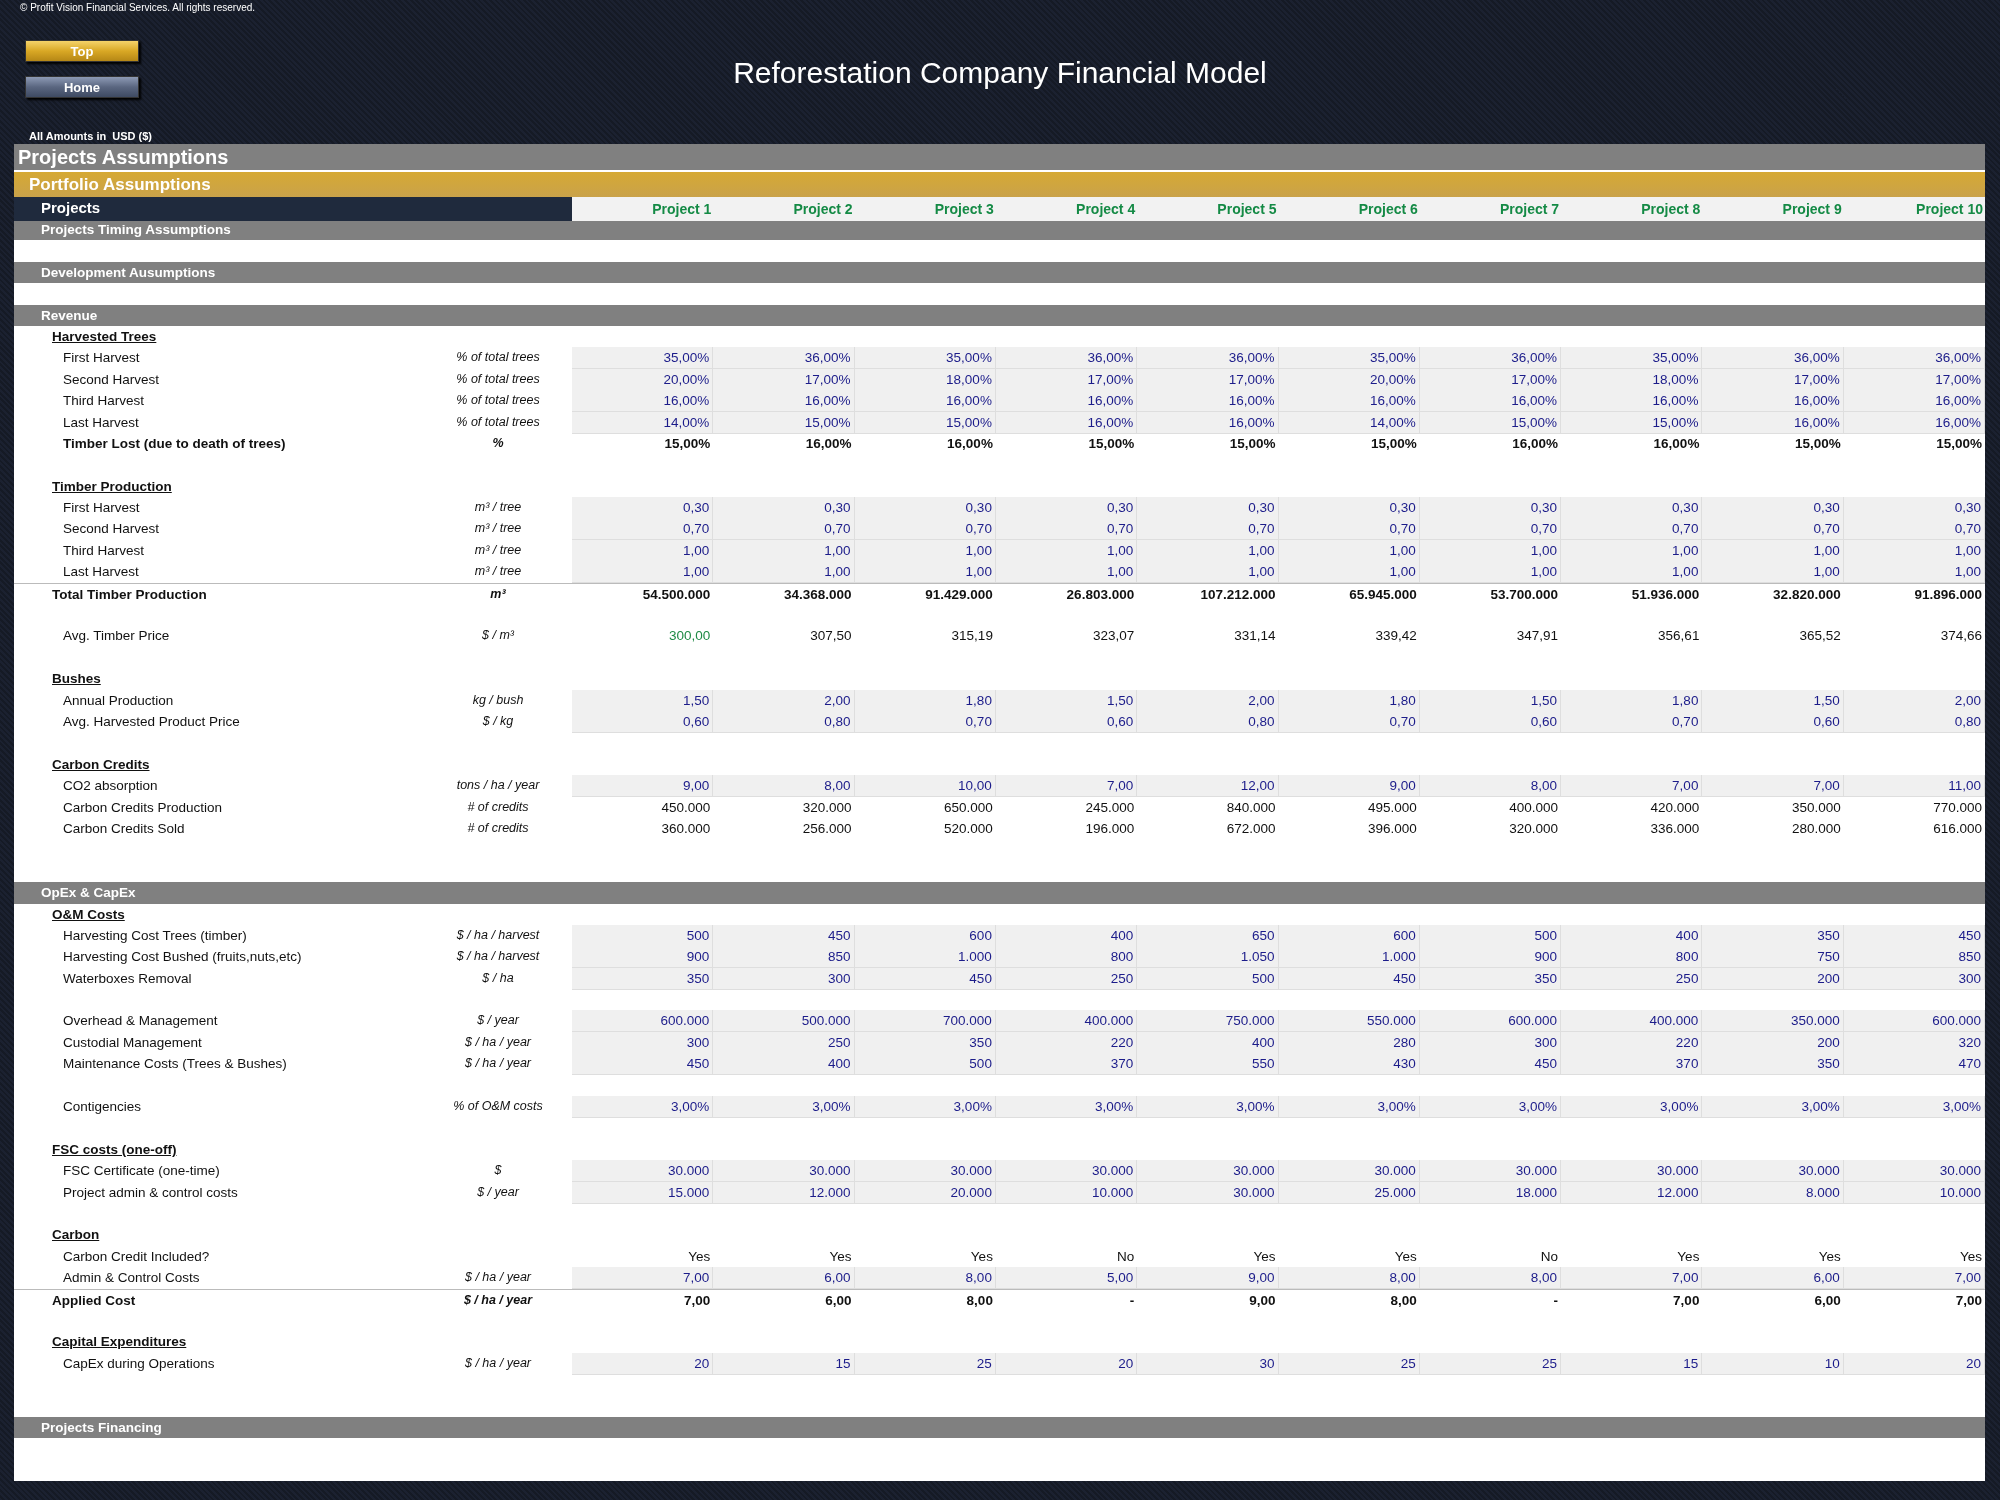  Describe the element at coordinates (498, 721) in the screenshot. I see `unit-label: $ / kg` at that location.